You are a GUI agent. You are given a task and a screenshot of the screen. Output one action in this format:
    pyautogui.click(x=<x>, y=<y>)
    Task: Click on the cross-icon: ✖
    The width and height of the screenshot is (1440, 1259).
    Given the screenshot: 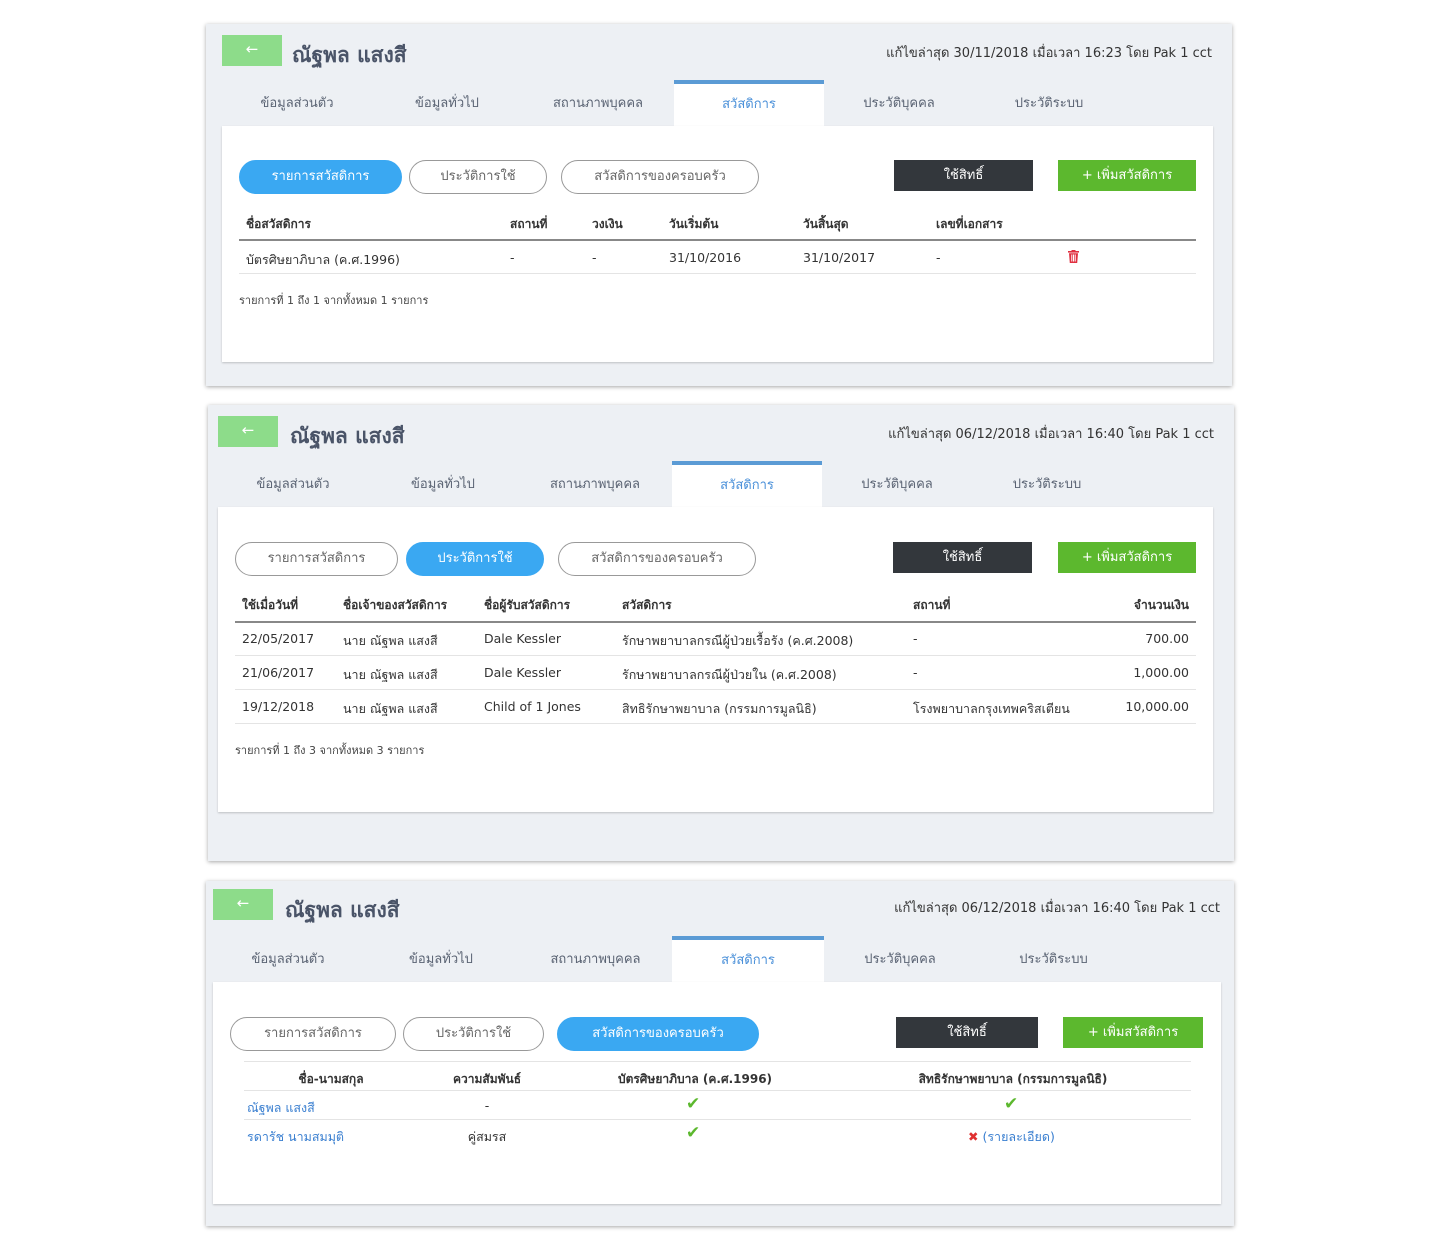 What is the action you would take?
    pyautogui.click(x=973, y=1136)
    